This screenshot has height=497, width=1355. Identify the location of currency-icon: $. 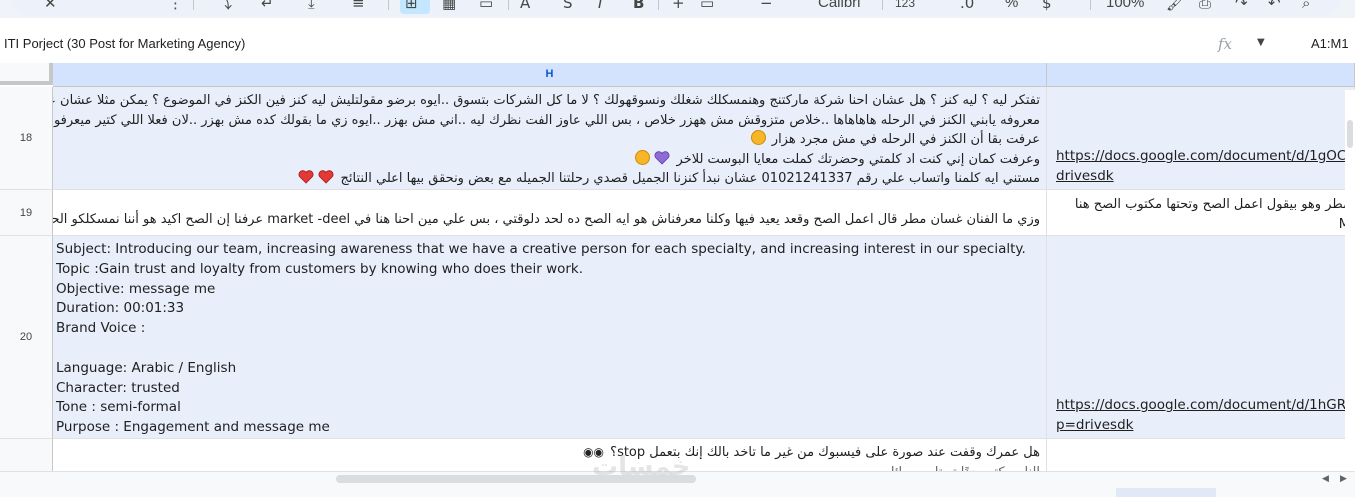
(1047, 6).